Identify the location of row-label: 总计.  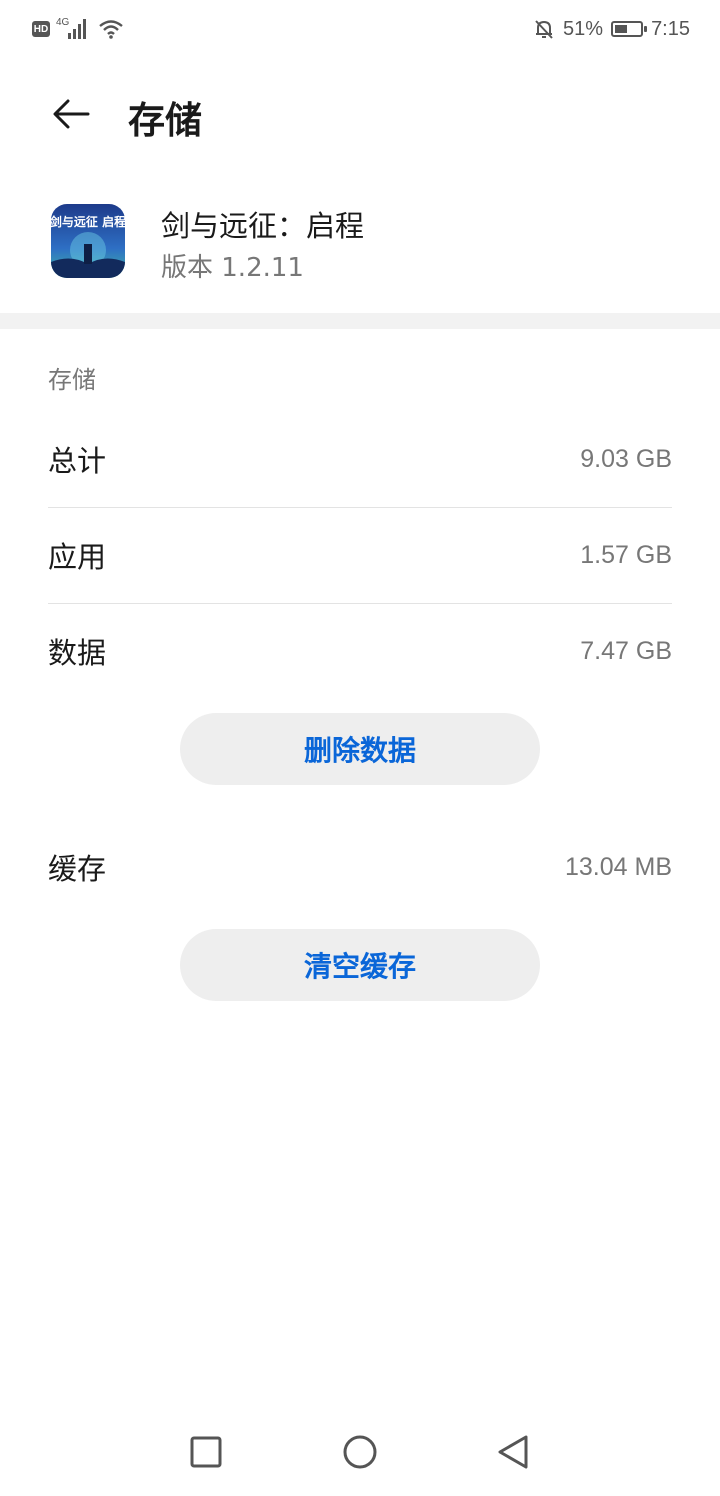
(77, 461).